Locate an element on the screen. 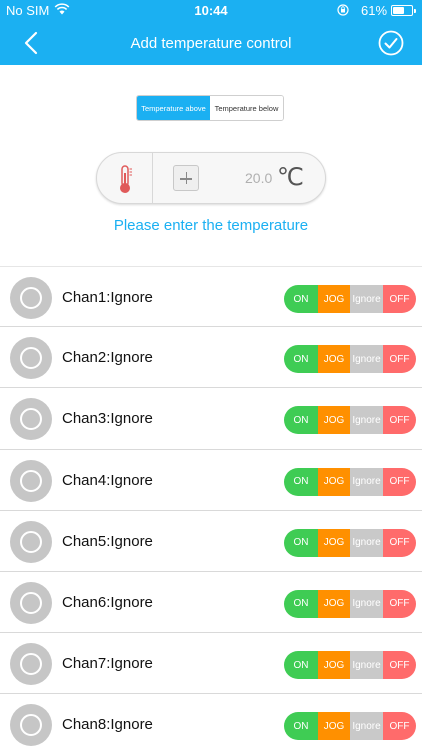 This screenshot has height=750, width=422. channel-row: Chan4:Ignore ON JOG Ignore OFF is located at coordinates (211, 480).